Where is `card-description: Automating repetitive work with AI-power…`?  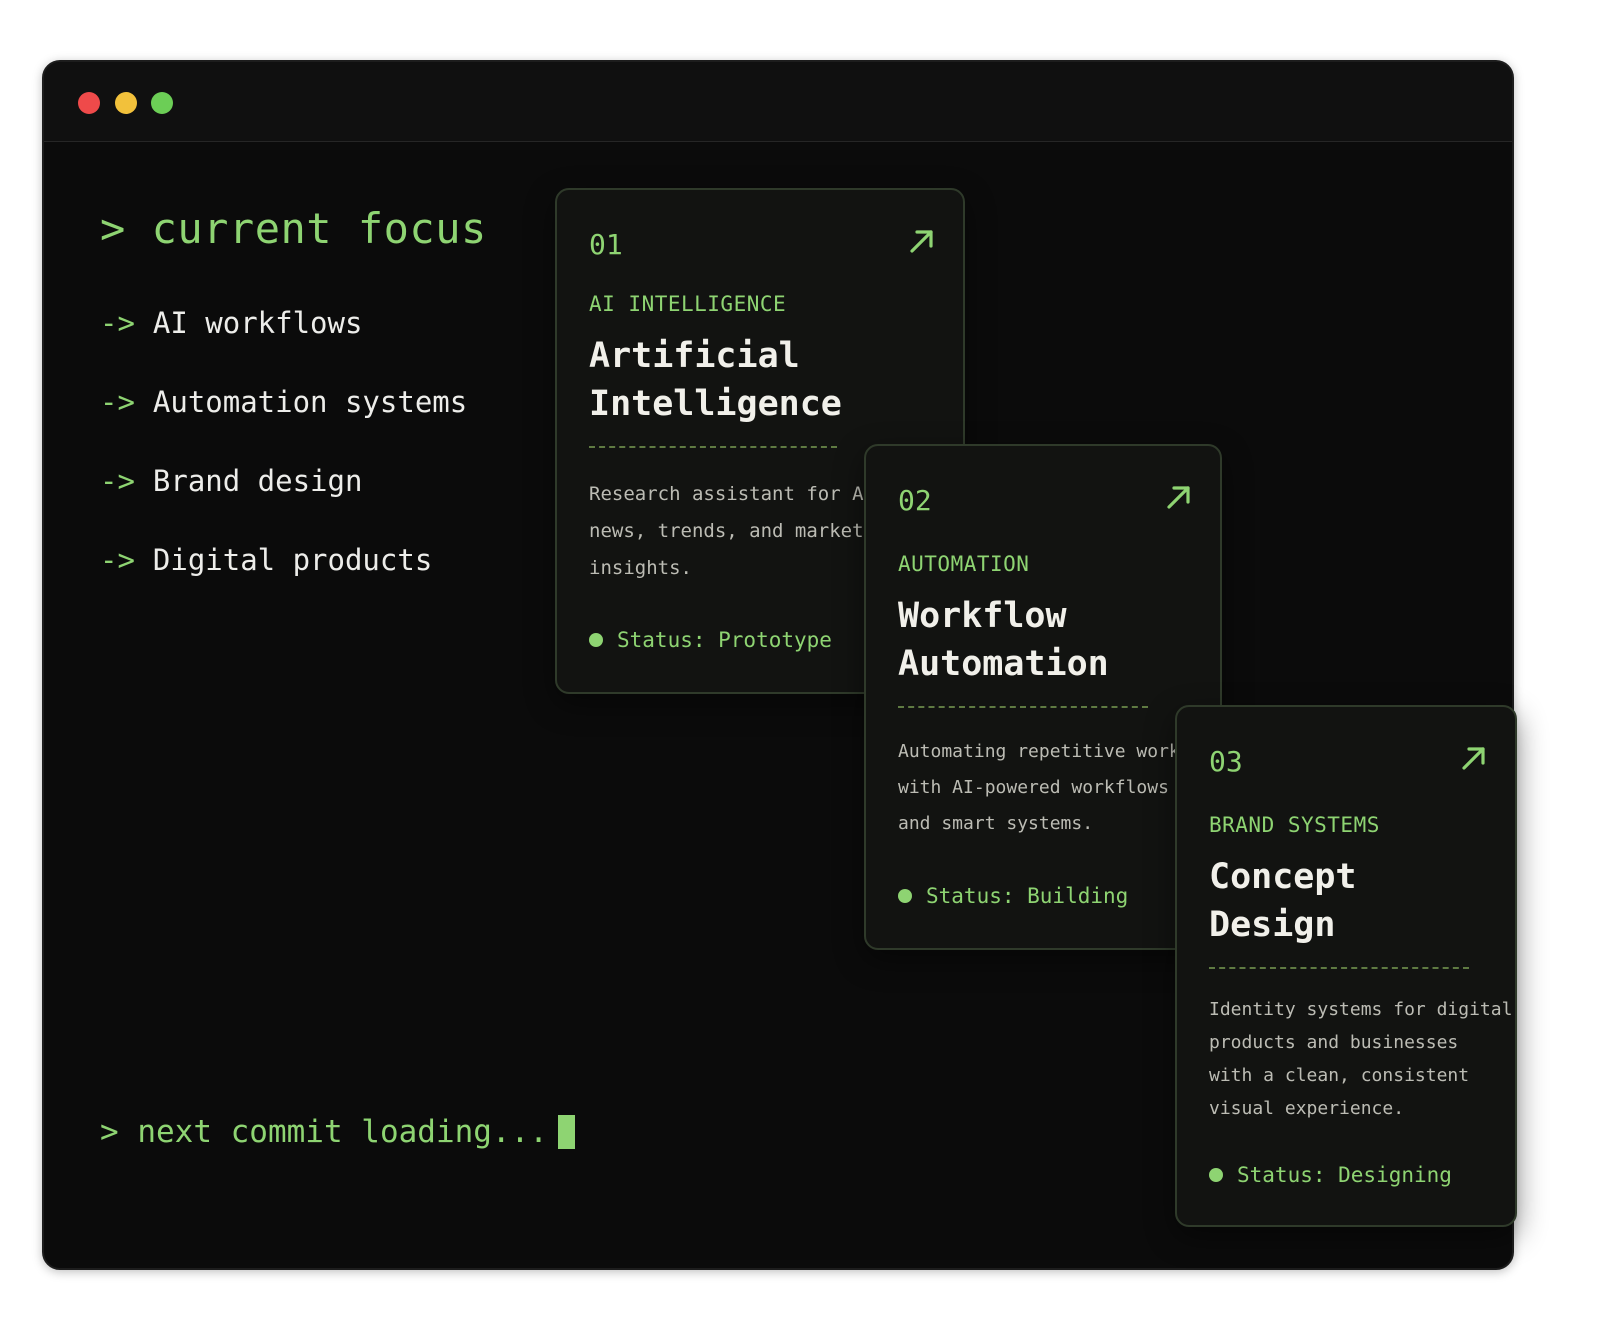 card-description: Automating repetitive work with AI-power… is located at coordinates (1039, 788).